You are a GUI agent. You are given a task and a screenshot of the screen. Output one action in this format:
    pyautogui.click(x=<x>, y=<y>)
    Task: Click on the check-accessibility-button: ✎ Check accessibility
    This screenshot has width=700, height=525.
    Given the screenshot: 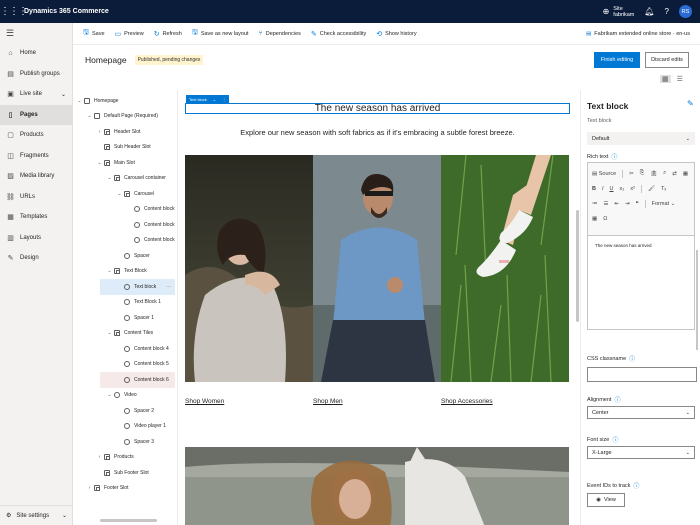 What is the action you would take?
    pyautogui.click(x=338, y=34)
    